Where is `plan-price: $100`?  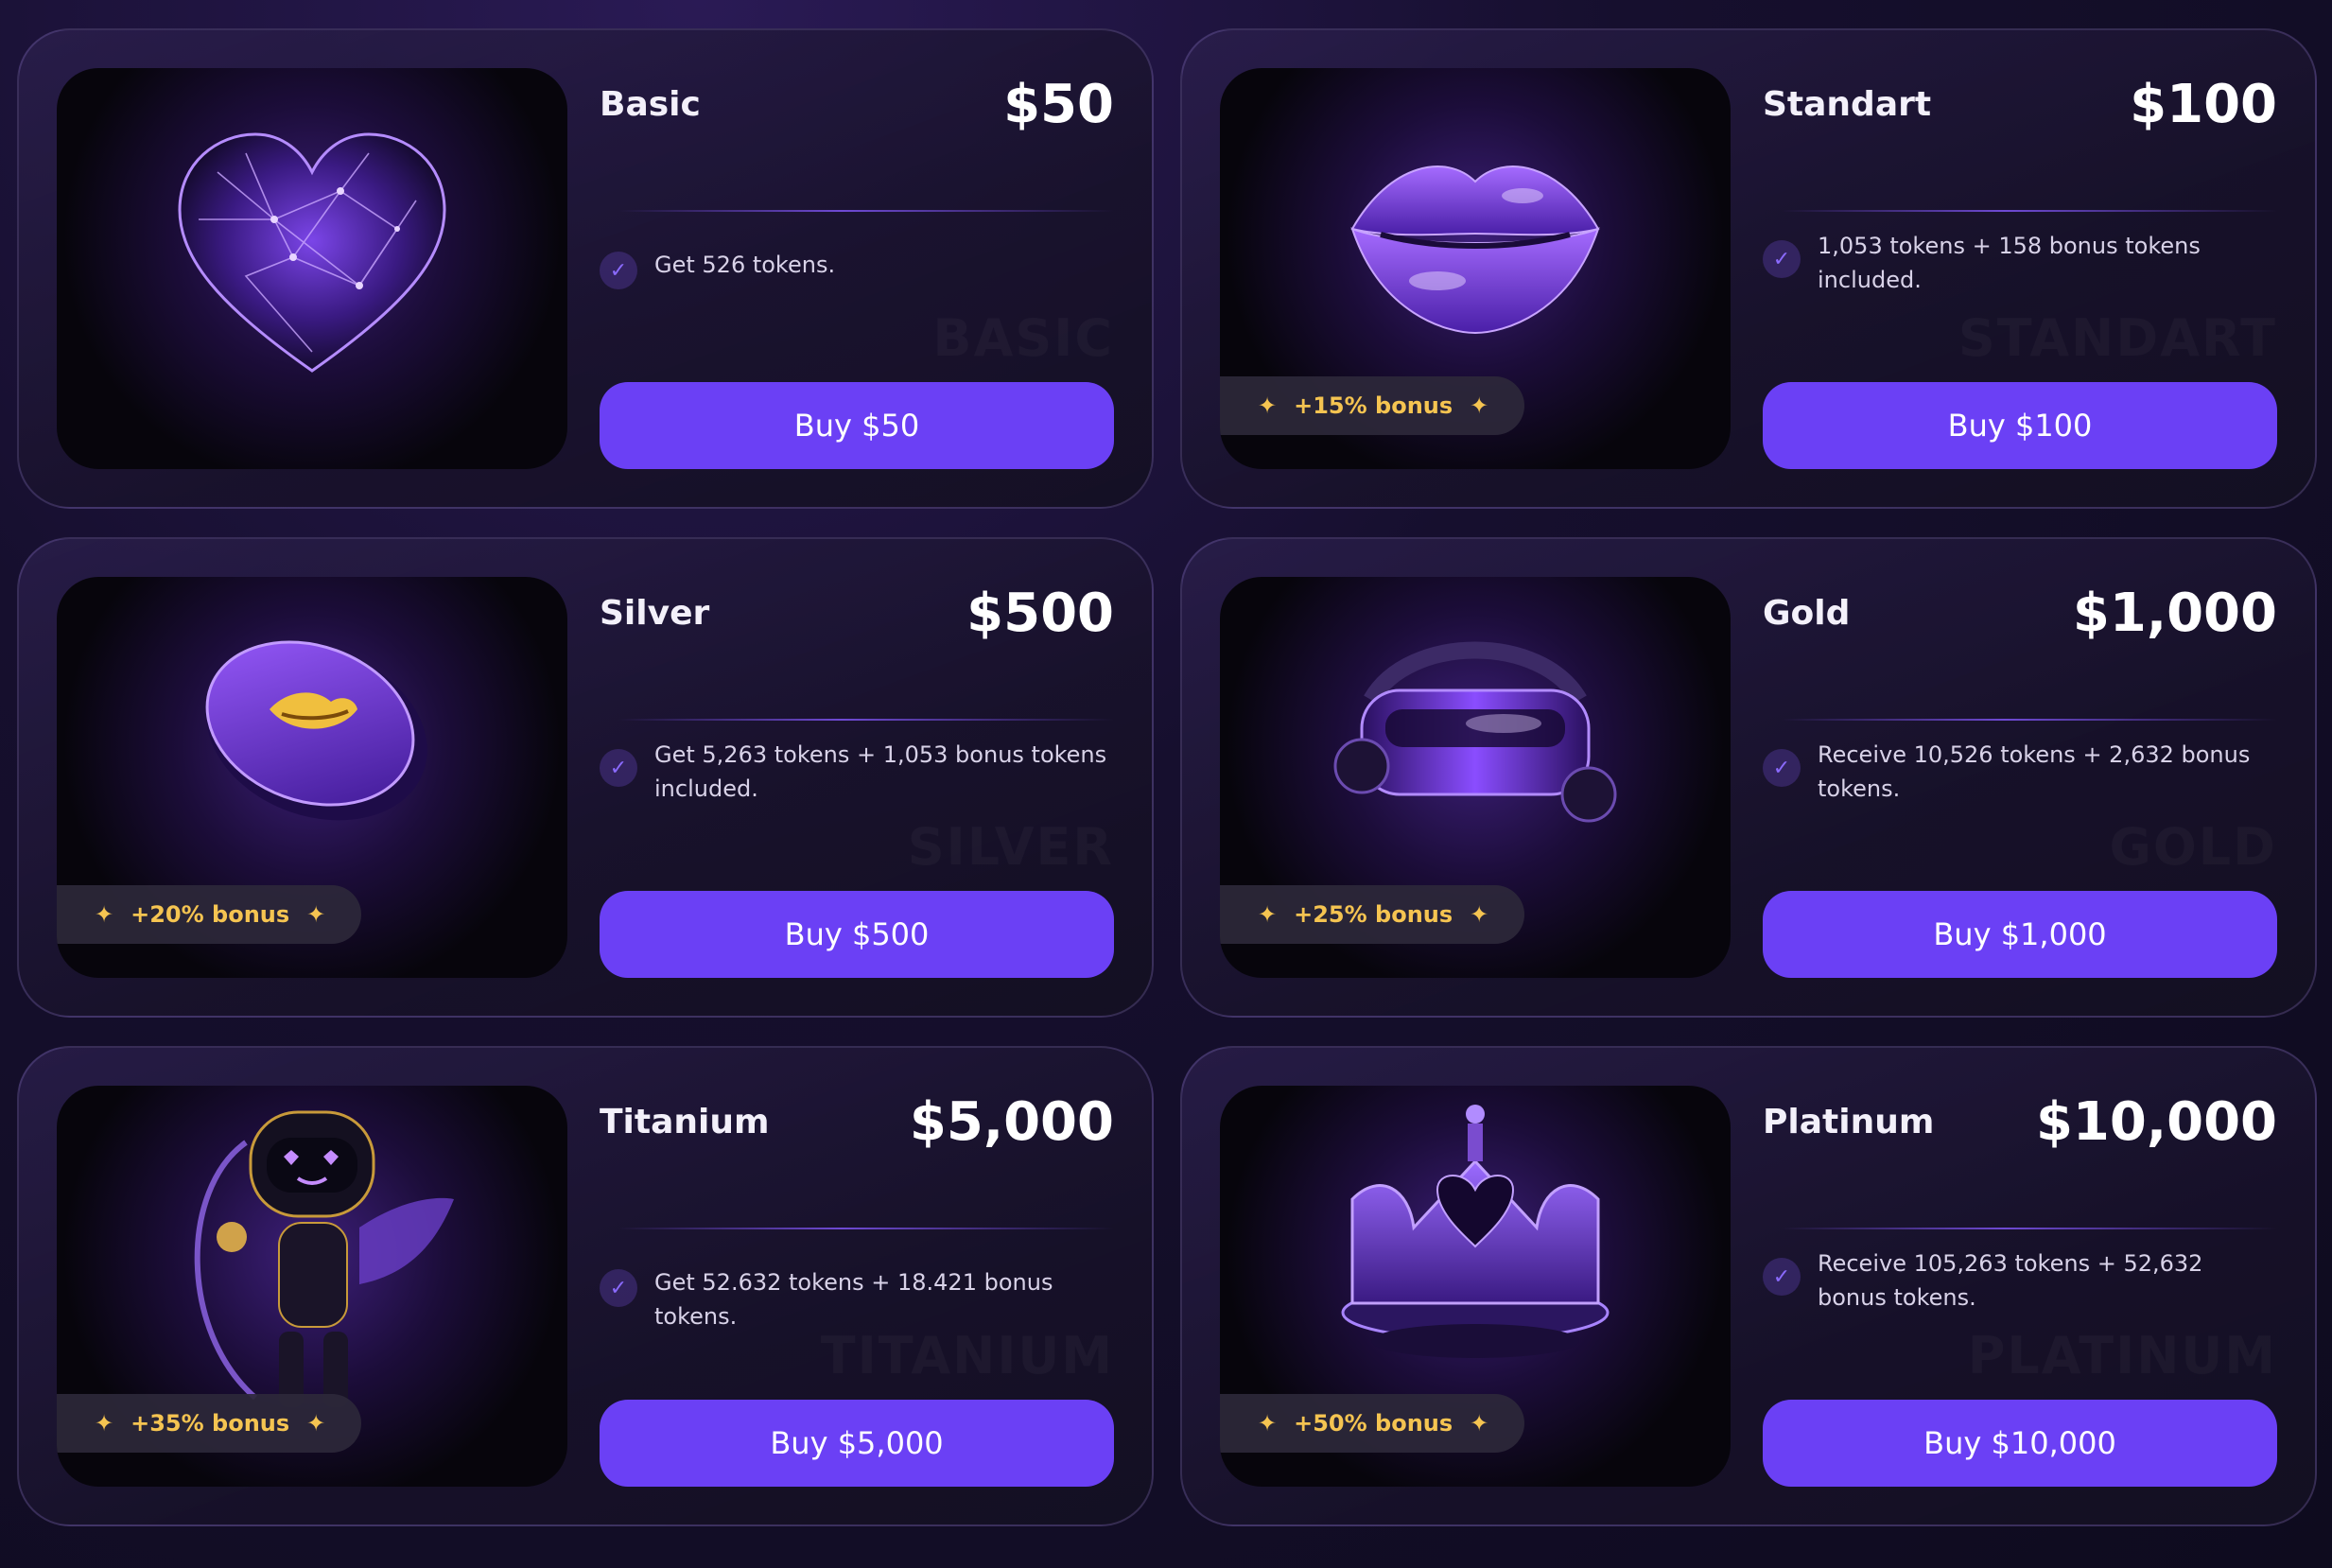
plan-price: $100 is located at coordinates (2204, 105).